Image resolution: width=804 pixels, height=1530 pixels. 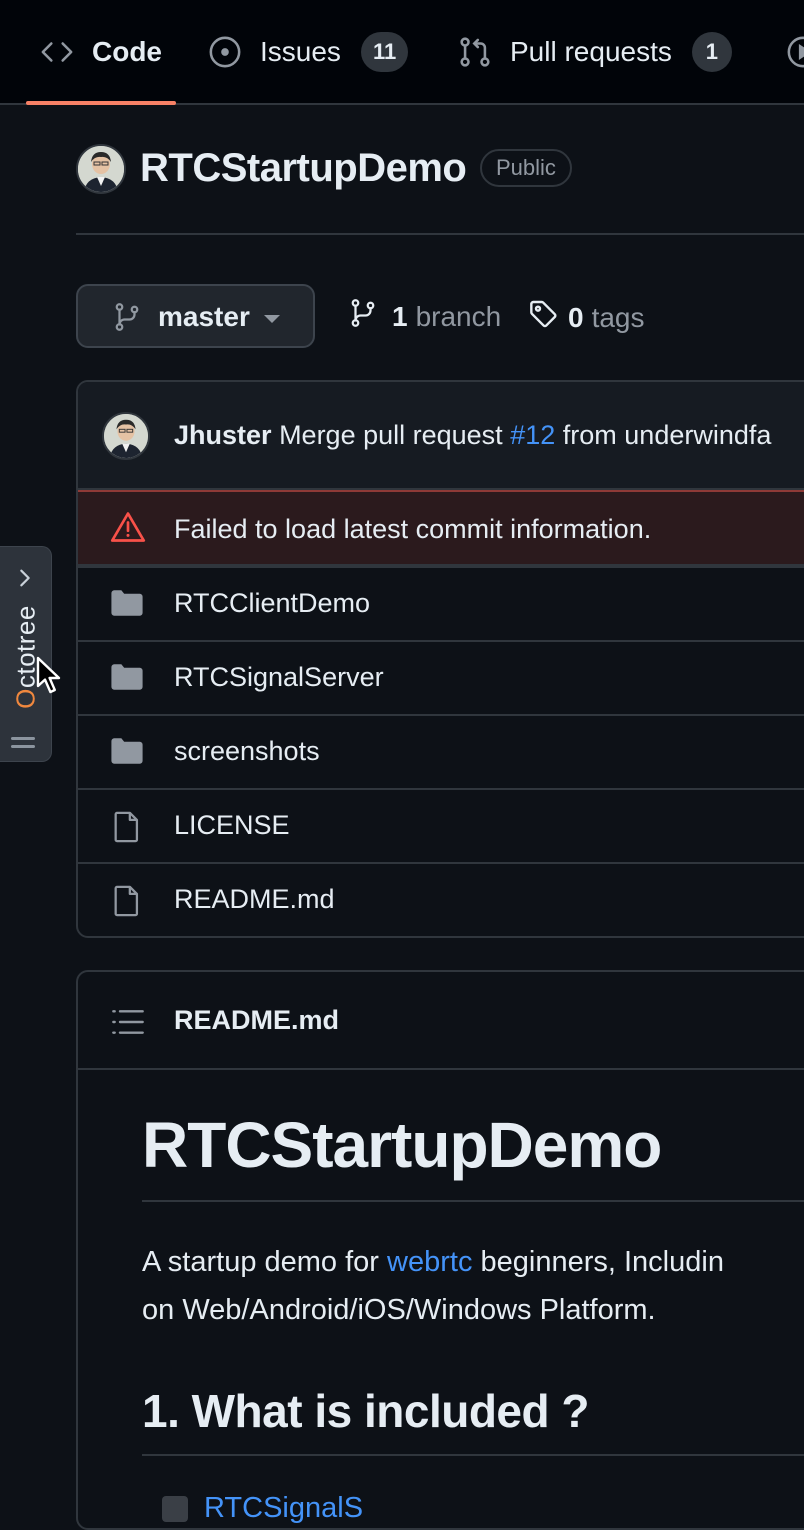 I want to click on file-row: RTCSignalServer, so click(x=441, y=677).